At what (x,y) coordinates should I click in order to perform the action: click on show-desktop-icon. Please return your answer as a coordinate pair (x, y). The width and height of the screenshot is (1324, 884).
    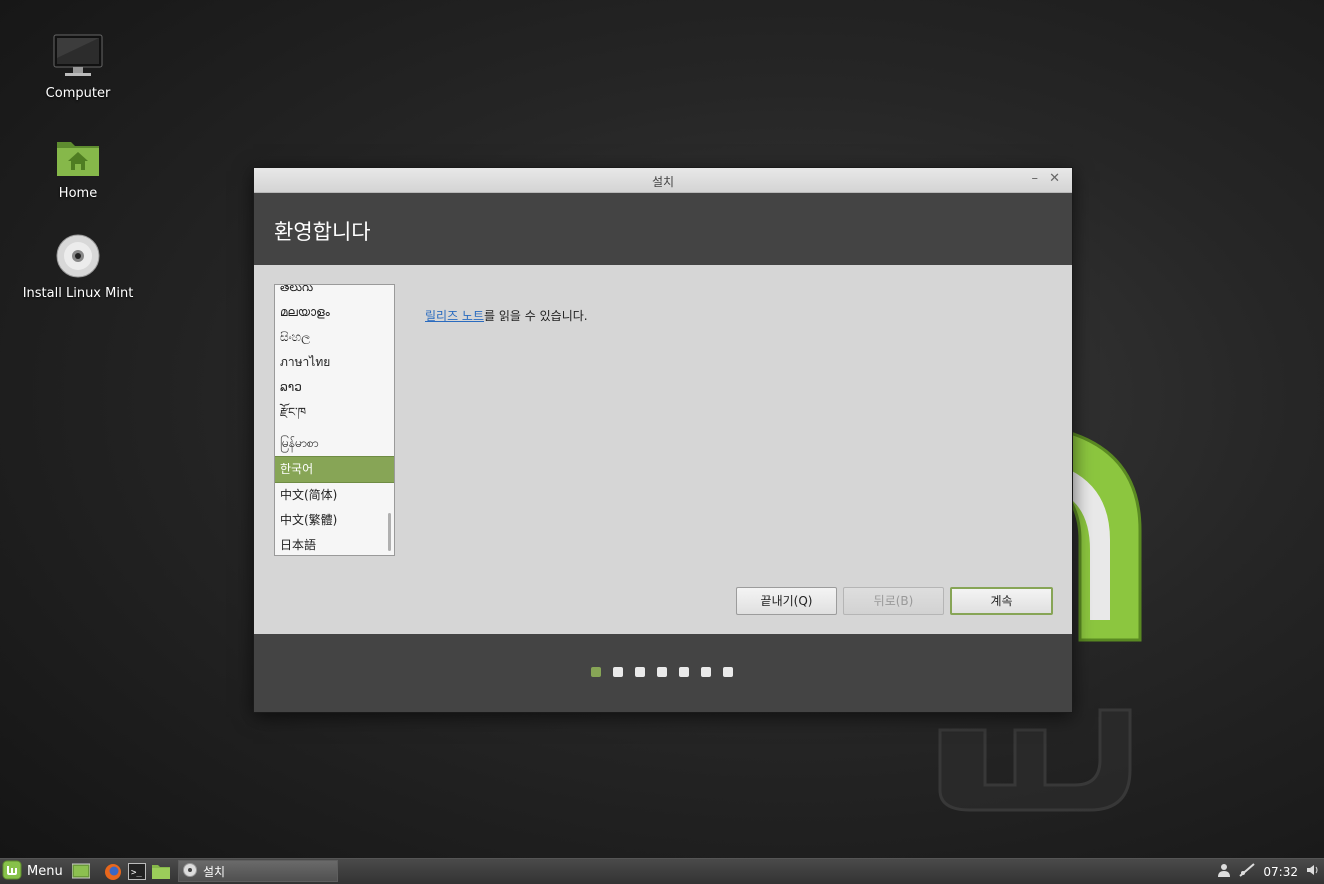
    Looking at the image, I should click on (81, 871).